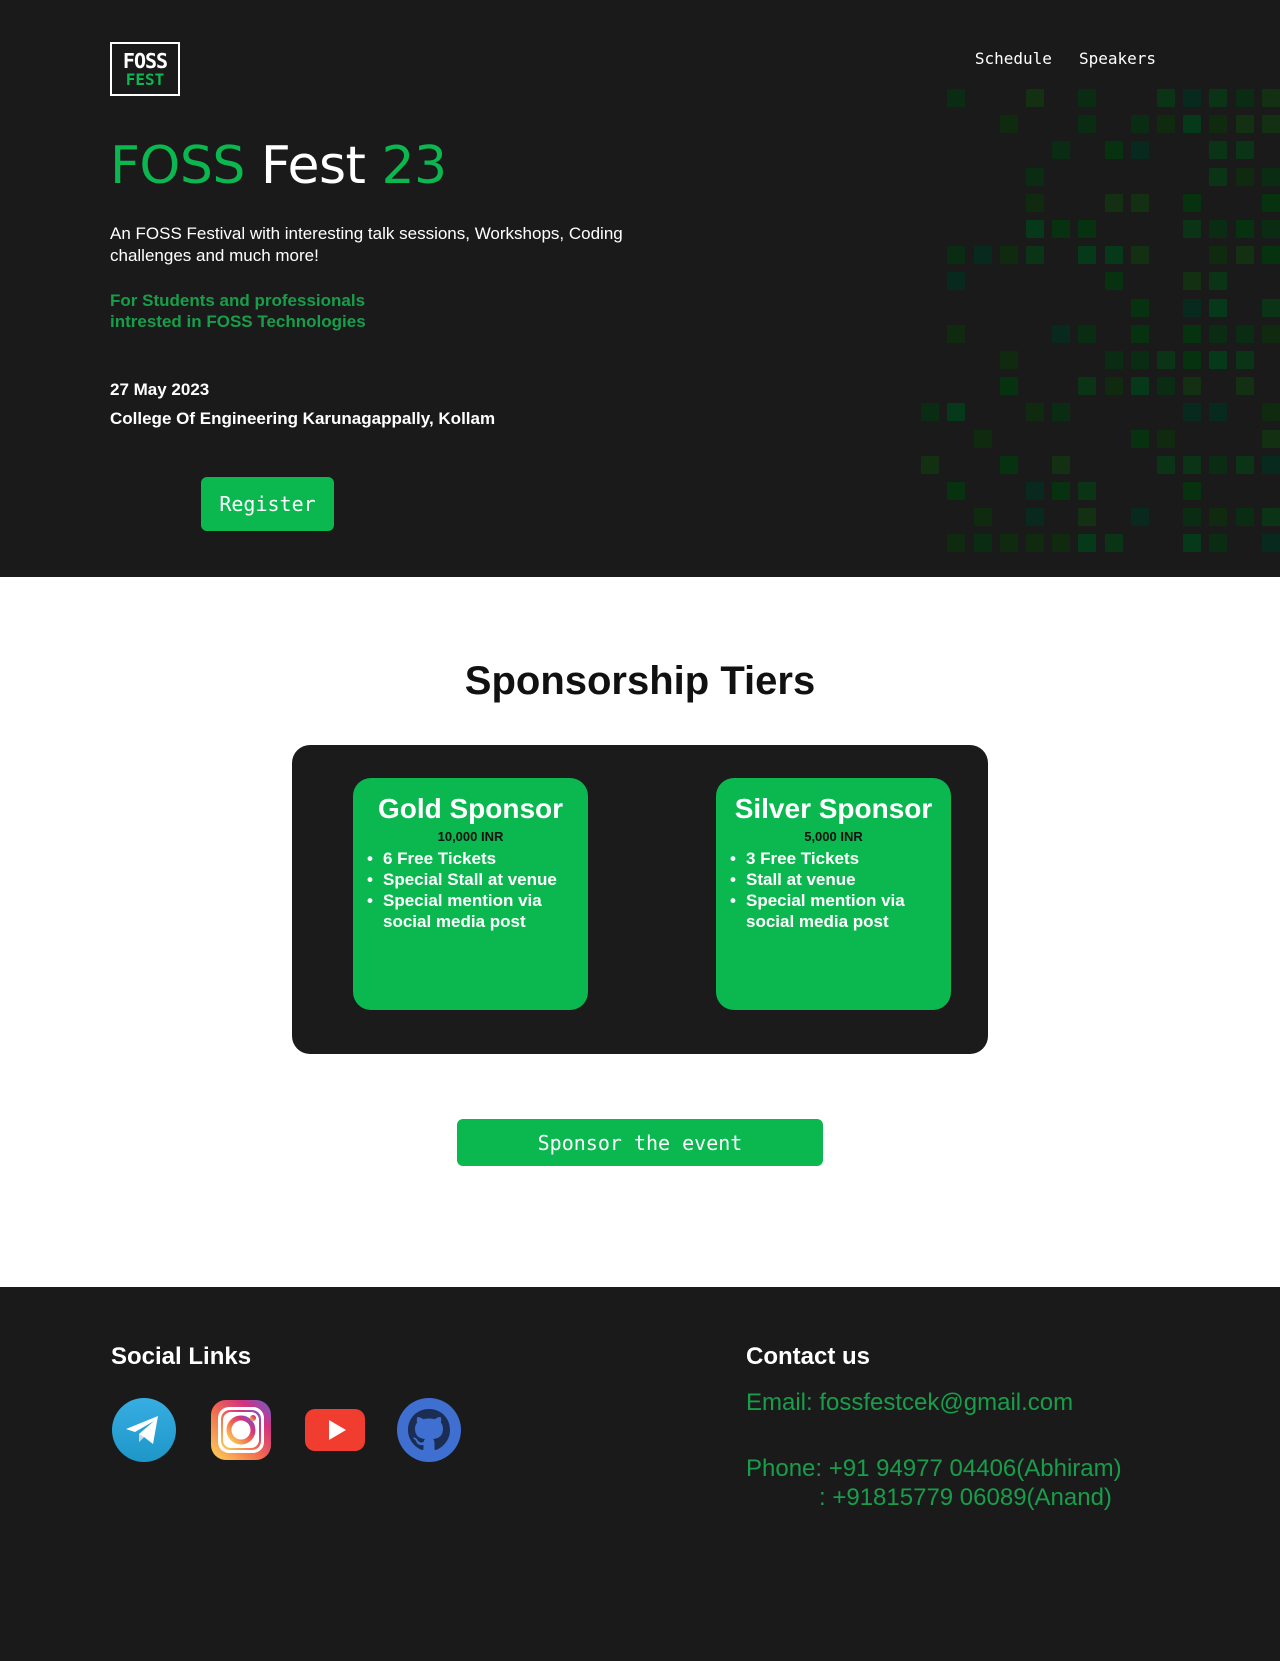 The height and width of the screenshot is (1661, 1280). I want to click on contact-phone-secondary: : +91815779 06089(Anand), so click(965, 1497).